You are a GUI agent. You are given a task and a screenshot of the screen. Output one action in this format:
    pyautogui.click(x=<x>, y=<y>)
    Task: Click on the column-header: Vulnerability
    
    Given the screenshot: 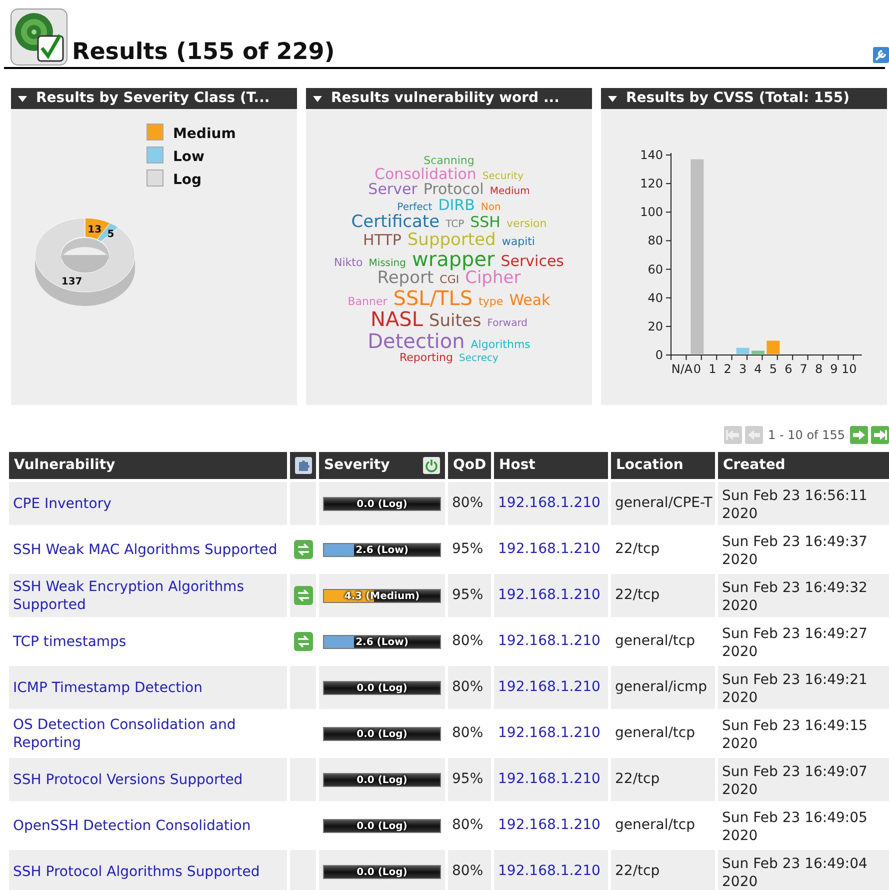 What is the action you would take?
    pyautogui.click(x=148, y=465)
    